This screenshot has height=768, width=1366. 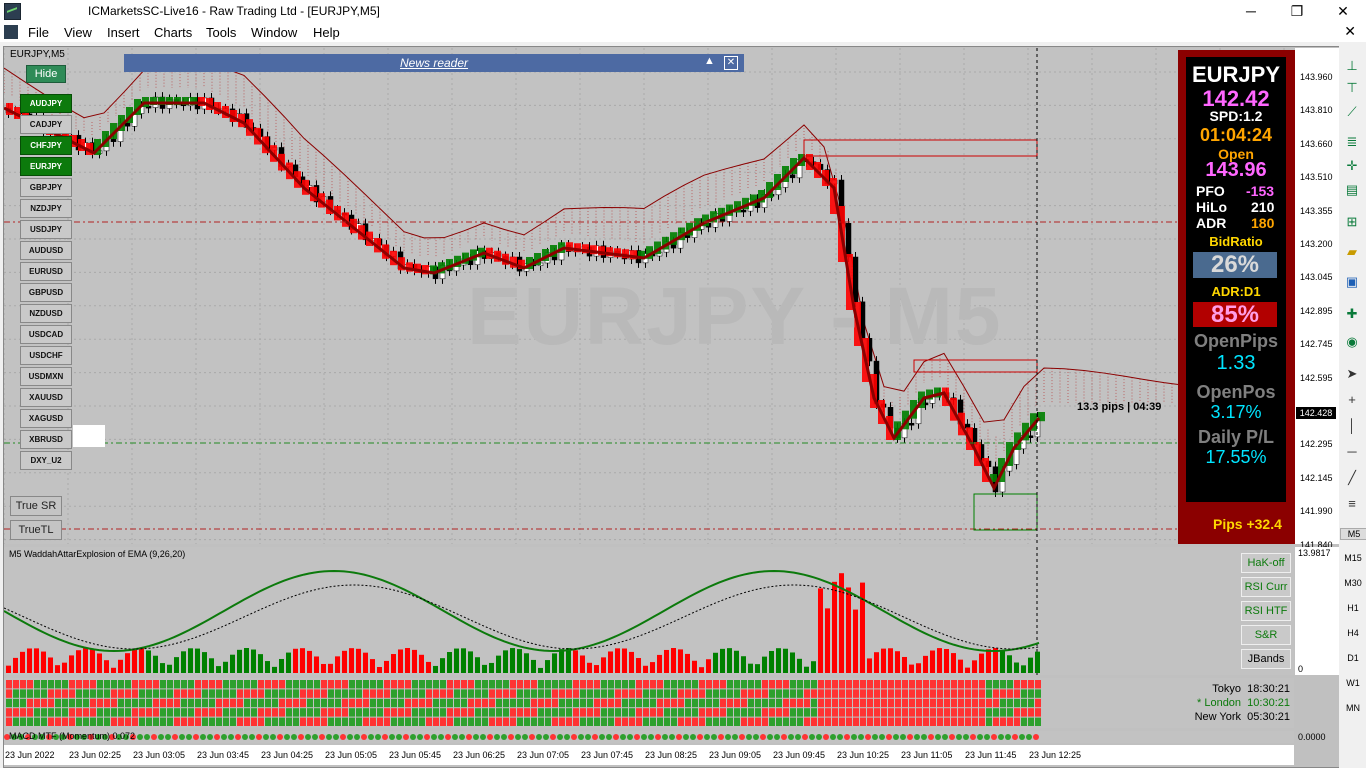 I want to click on pair-button: EURJPY, so click(x=46, y=166).